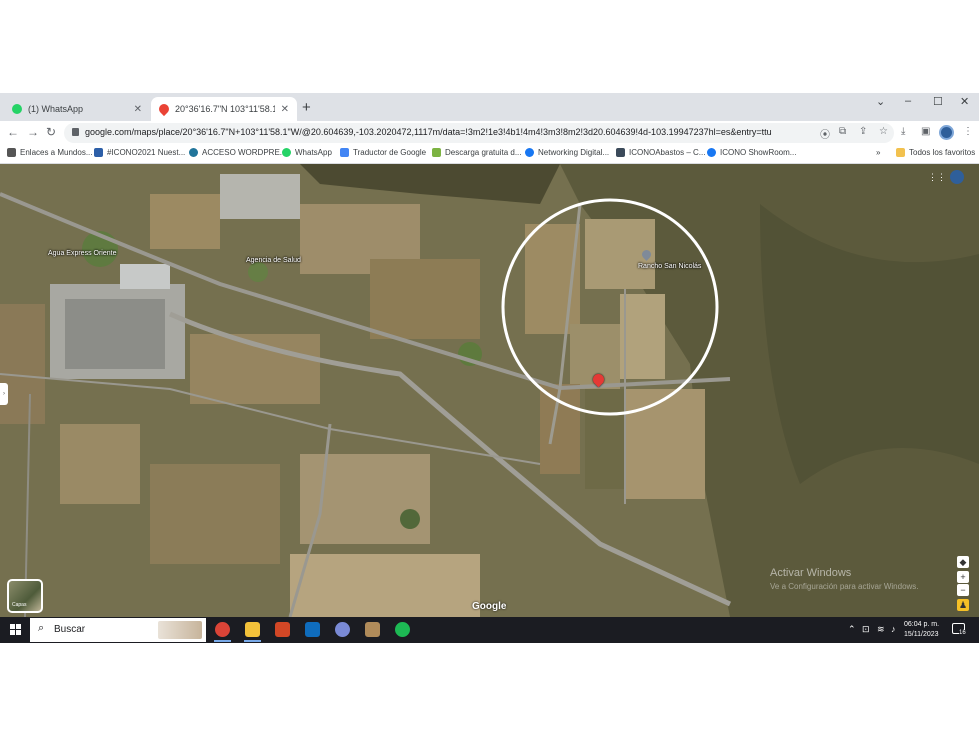  I want to click on minimize-button: –, so click(908, 101).